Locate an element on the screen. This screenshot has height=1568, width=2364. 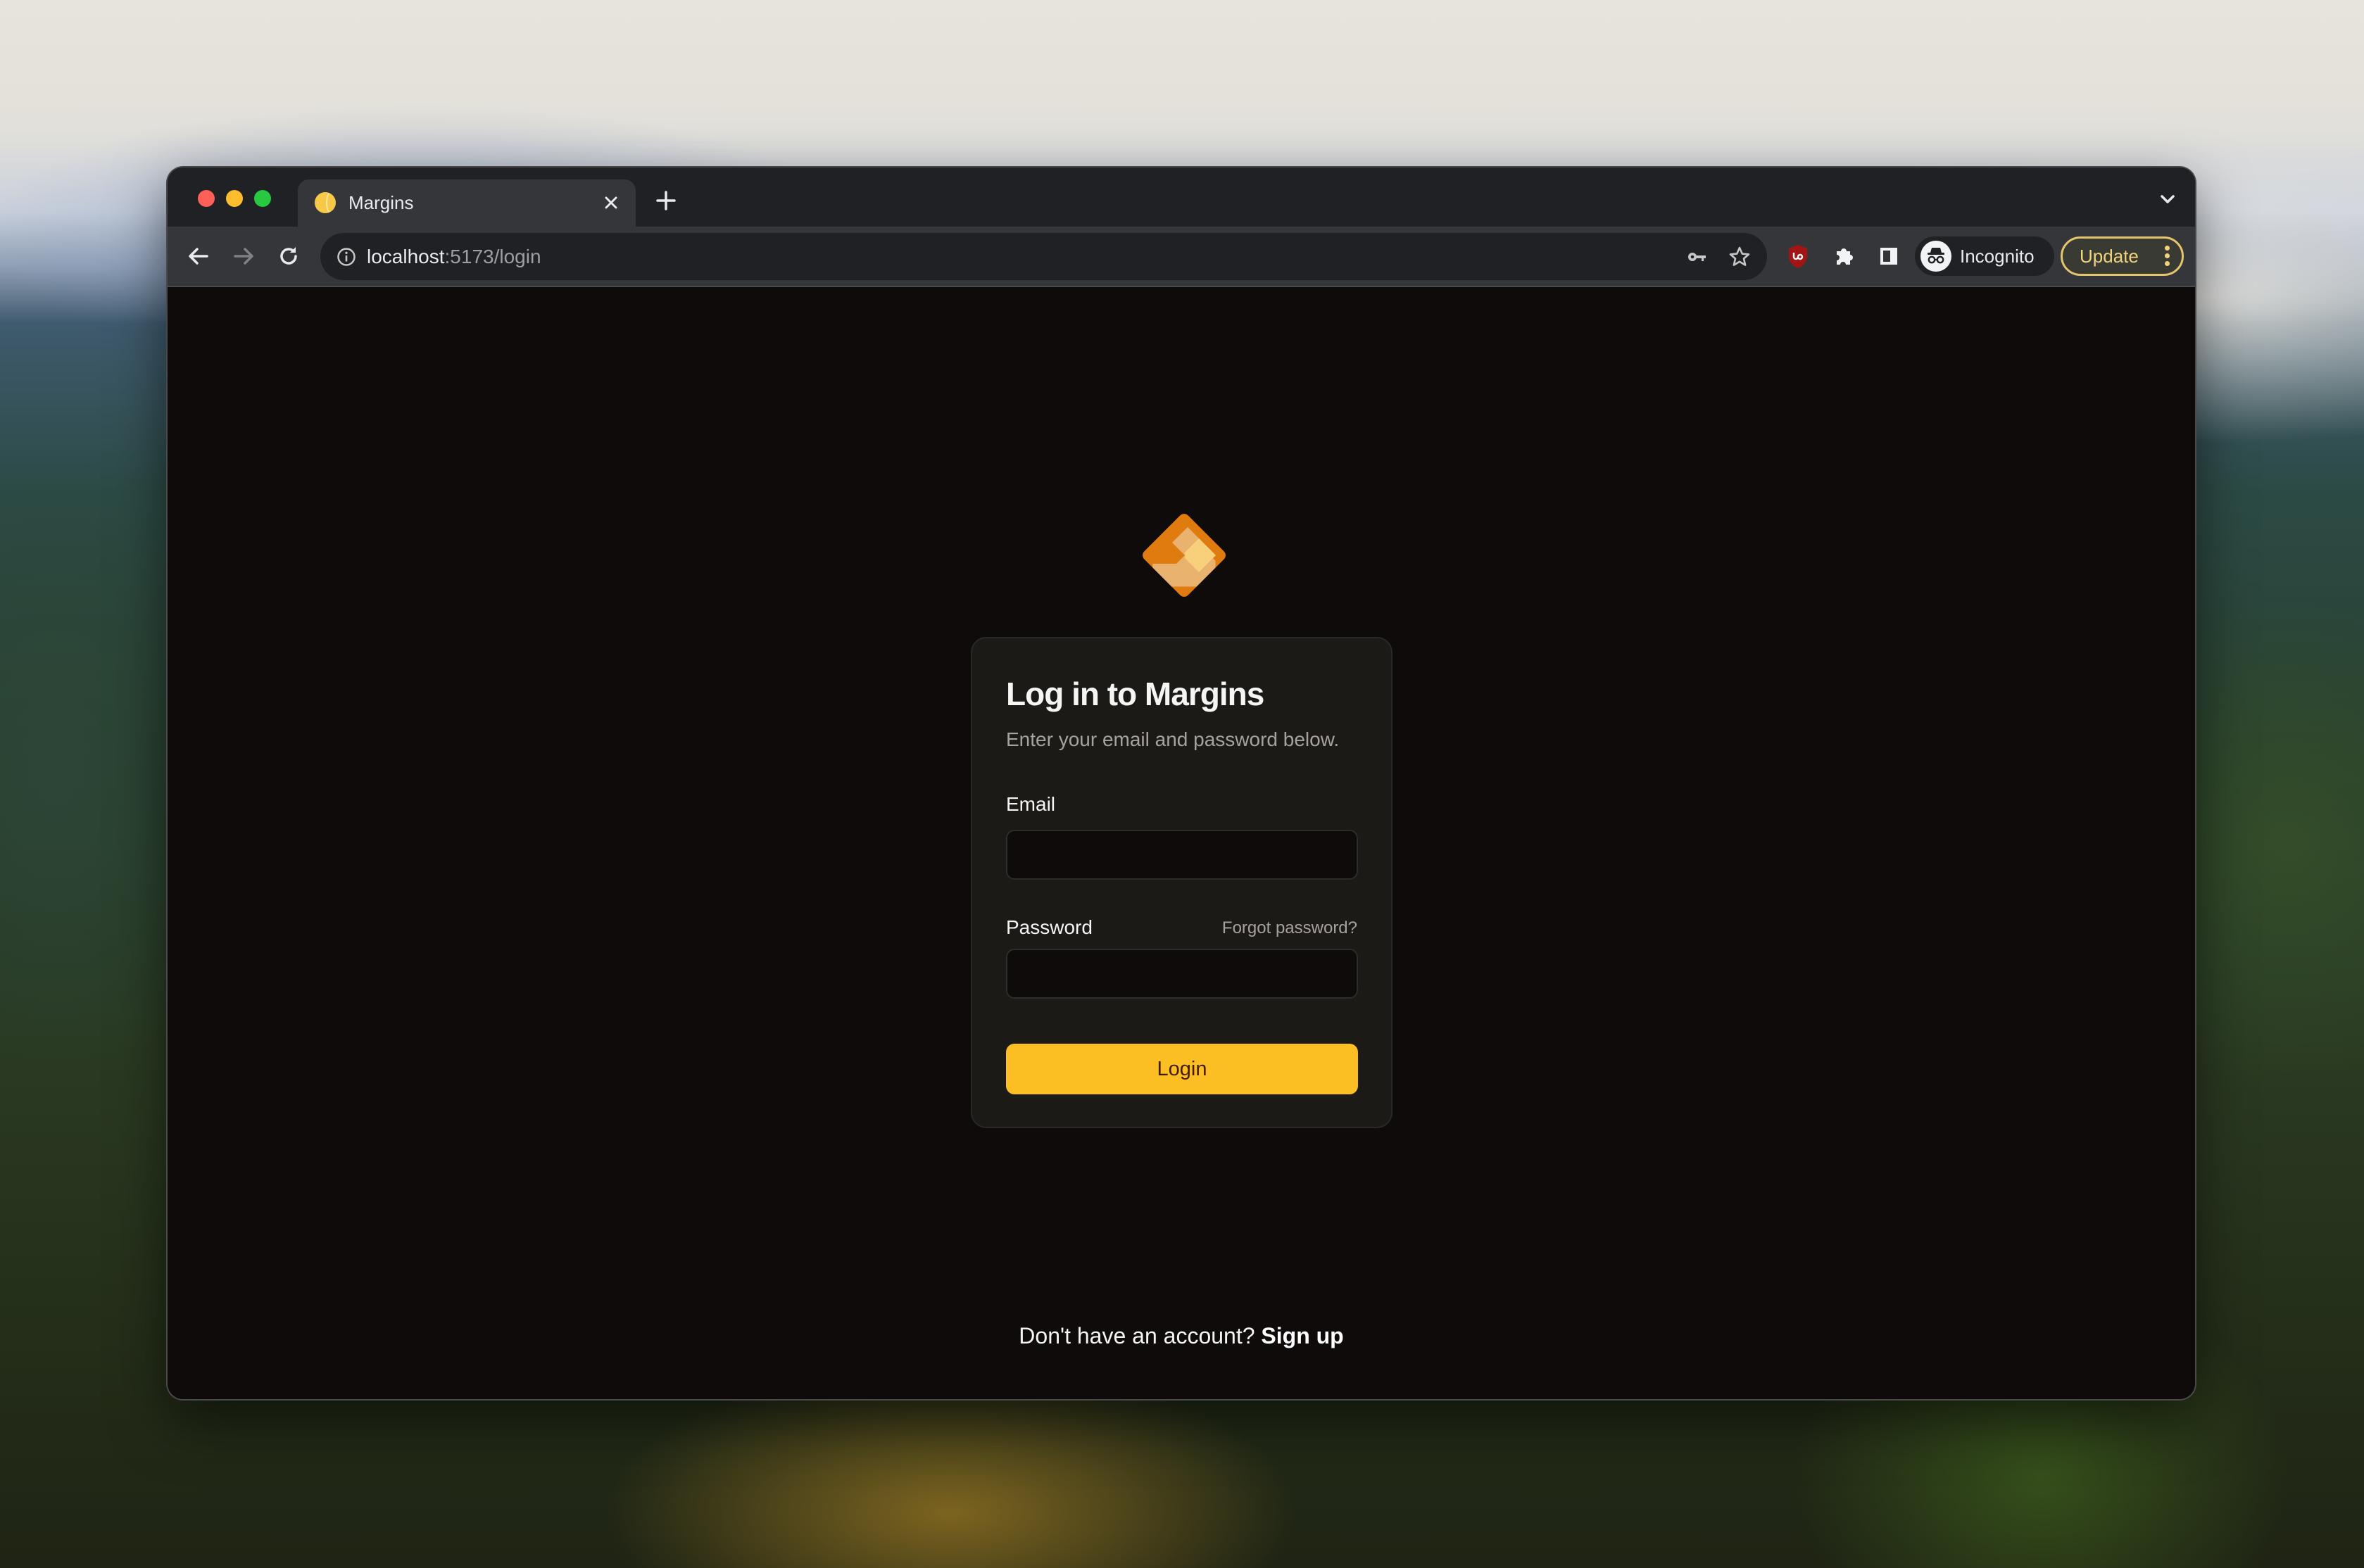
title-bar: Margins is located at coordinates (1181, 197).